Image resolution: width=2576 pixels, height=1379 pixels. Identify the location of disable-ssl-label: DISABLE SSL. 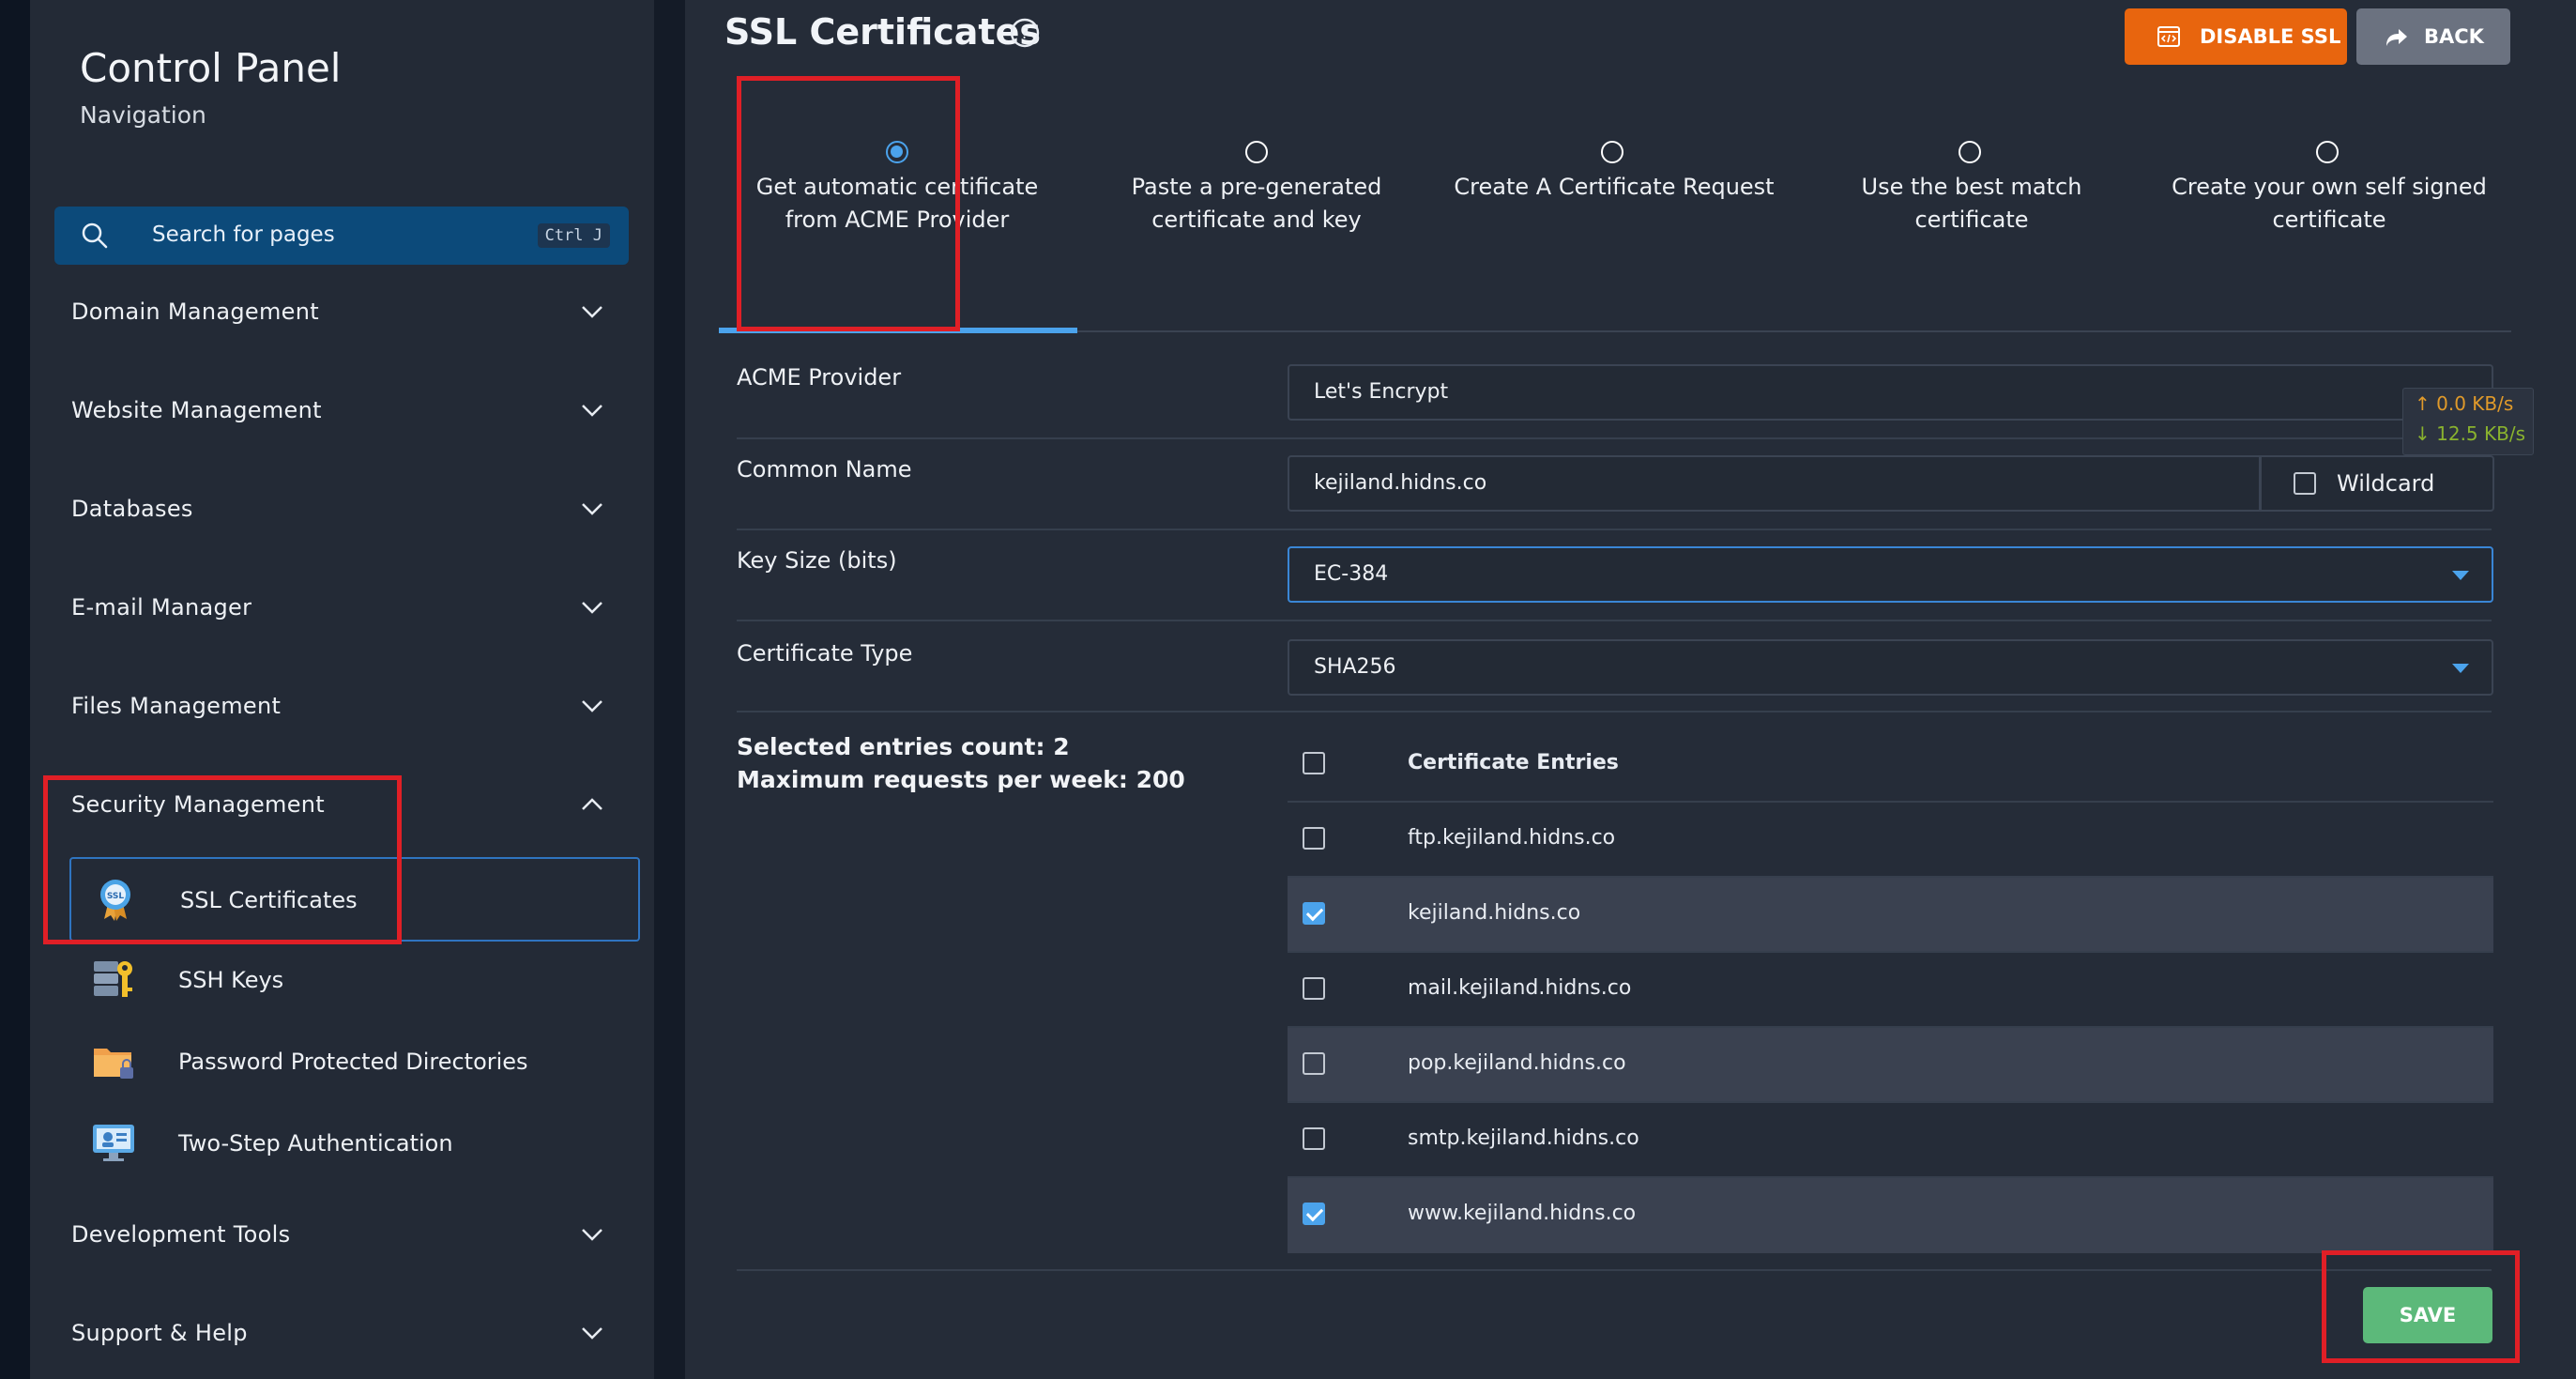
(2270, 36).